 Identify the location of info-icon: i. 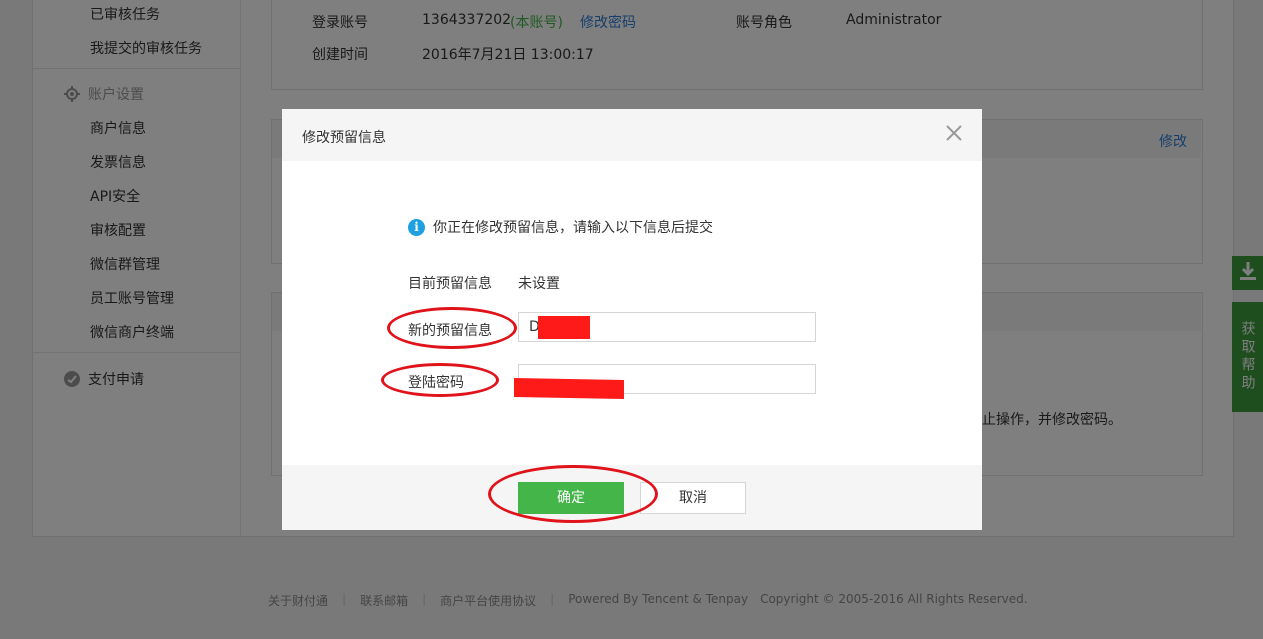
(416, 227).